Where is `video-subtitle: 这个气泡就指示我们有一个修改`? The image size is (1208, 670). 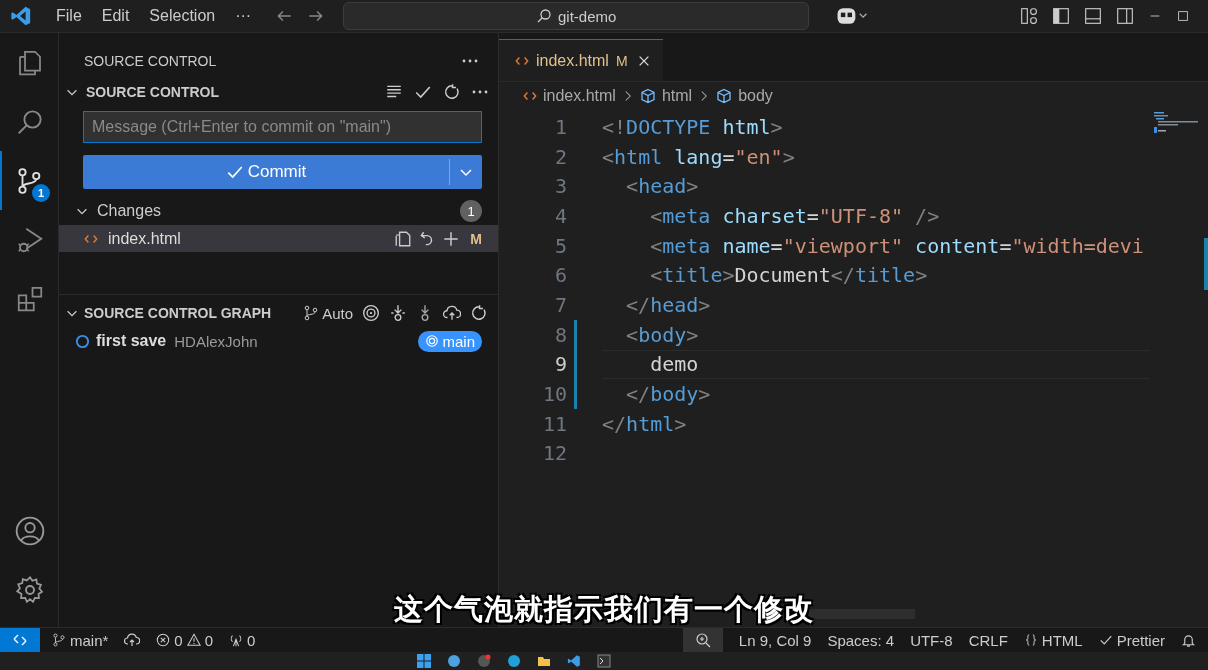 video-subtitle: 这个气泡就指示我们有一个修改 is located at coordinates (604, 609).